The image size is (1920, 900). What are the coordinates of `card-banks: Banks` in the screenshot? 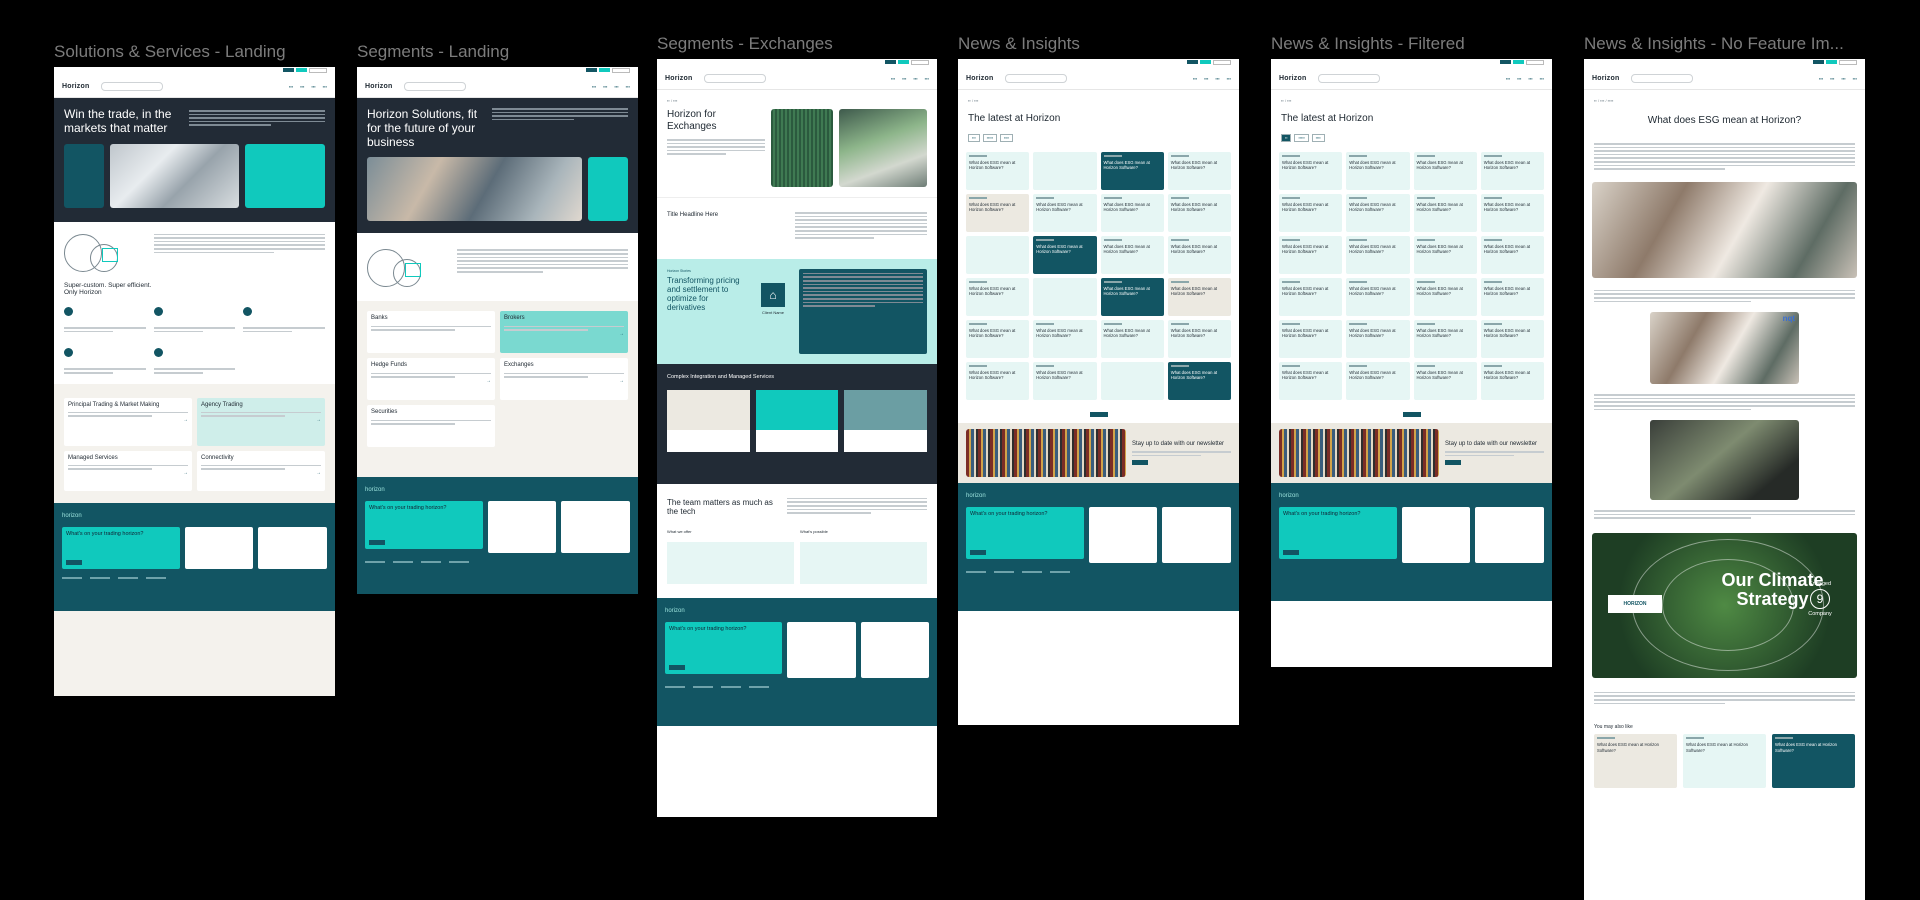 It's located at (431, 332).